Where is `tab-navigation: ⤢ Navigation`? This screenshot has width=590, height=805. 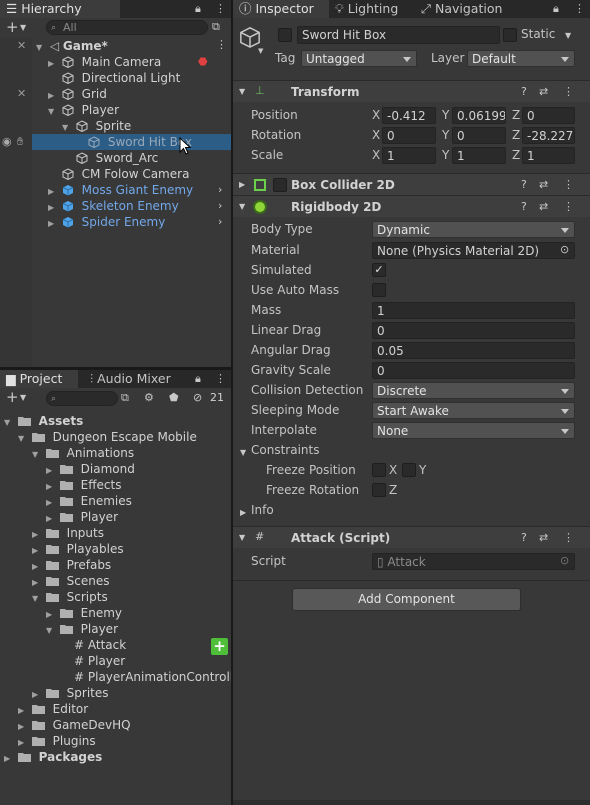
tab-navigation: ⤢ Navigation is located at coordinates (461, 9).